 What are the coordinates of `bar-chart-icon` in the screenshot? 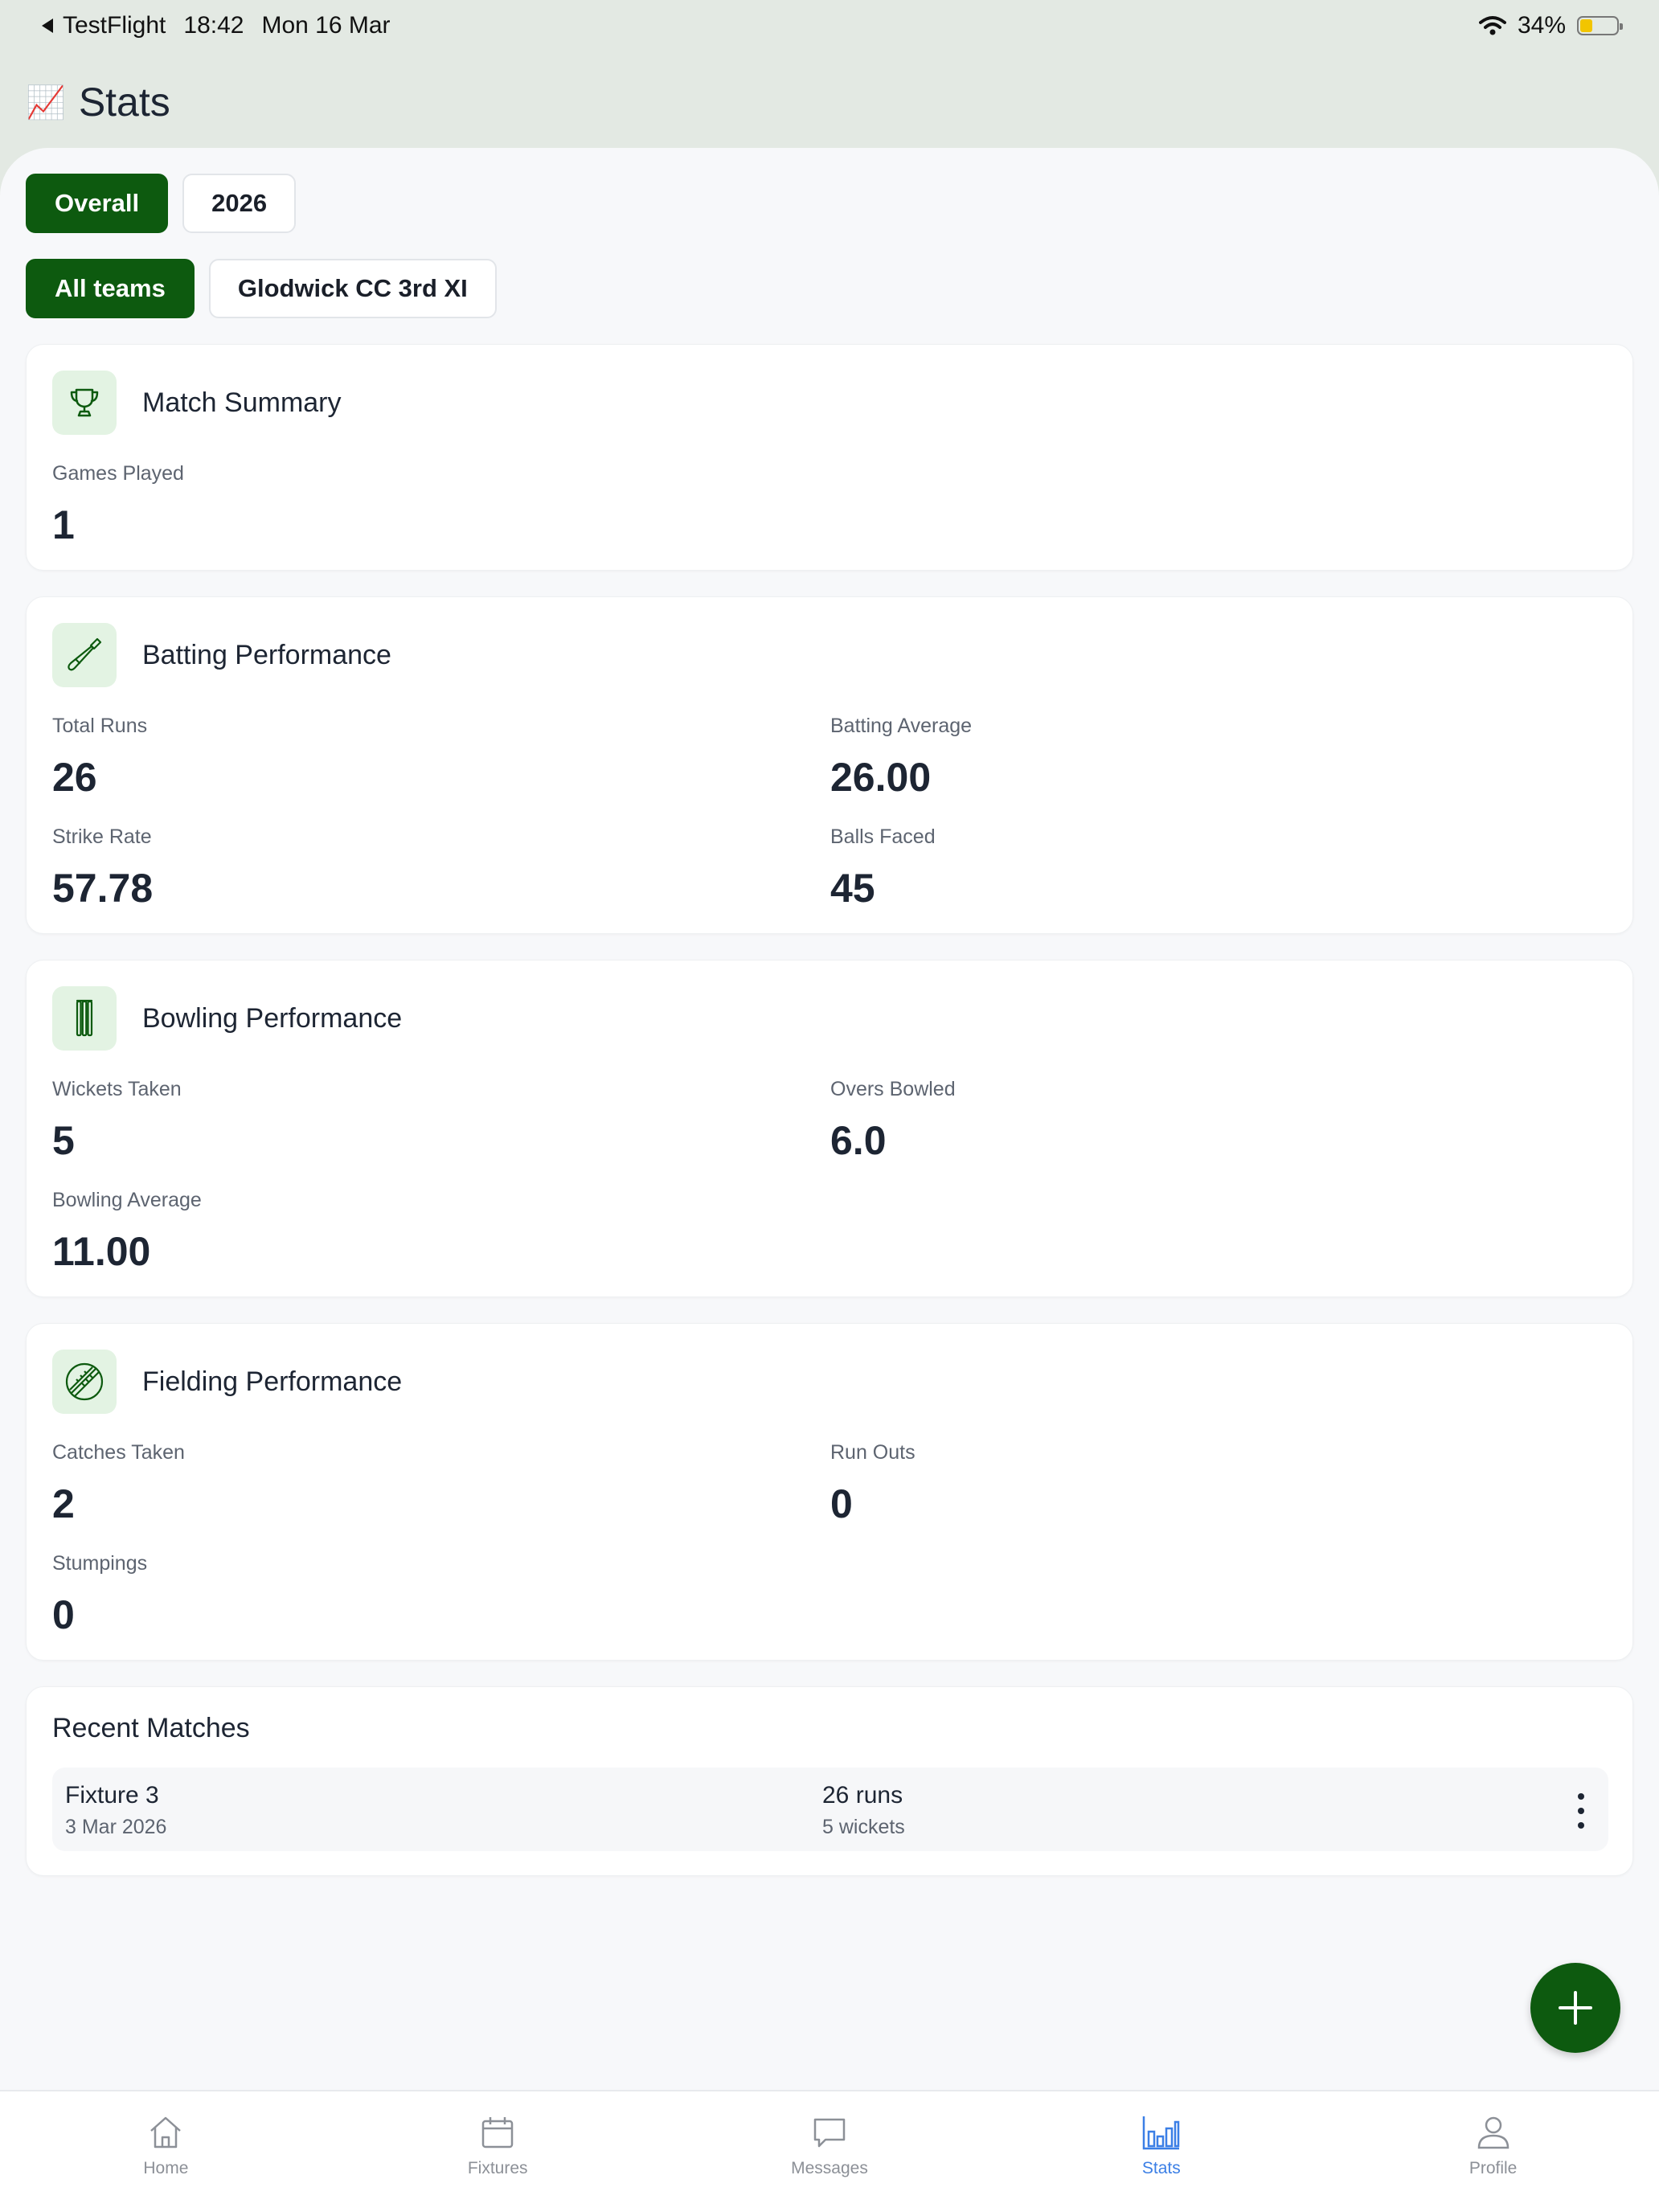 It's located at (1161, 2133).